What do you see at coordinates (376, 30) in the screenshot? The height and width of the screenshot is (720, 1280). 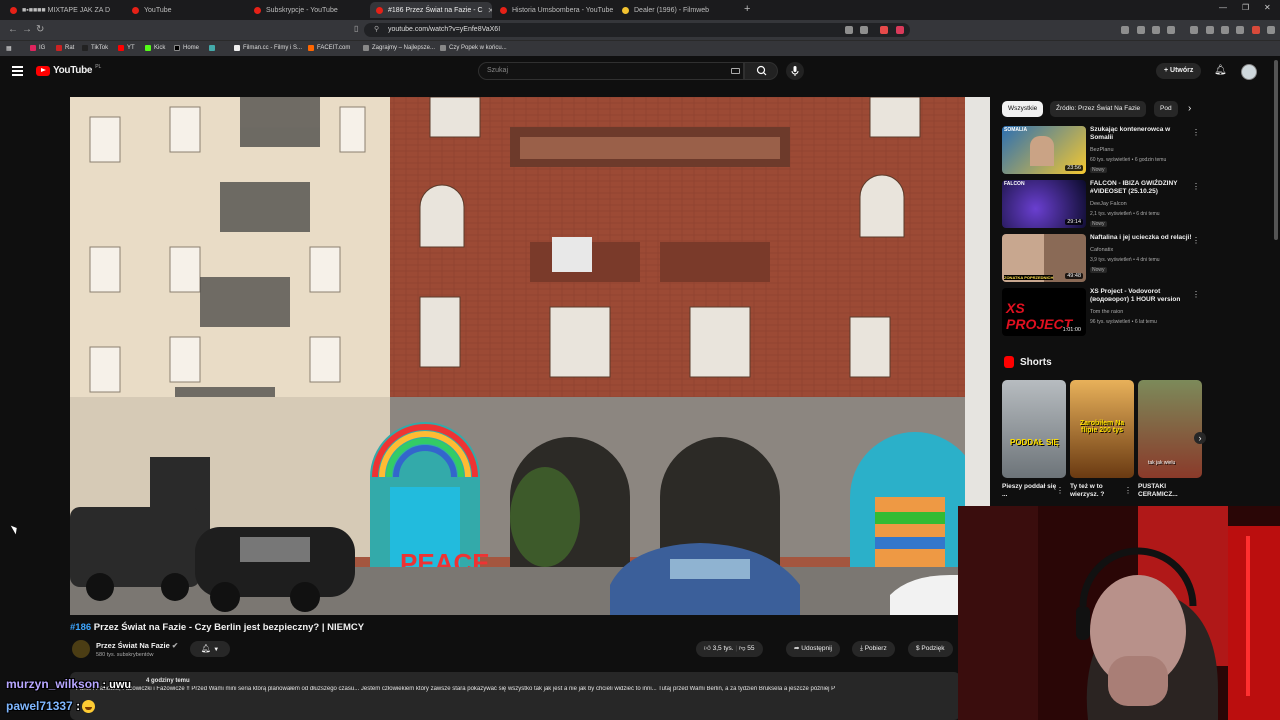 I see `site-info-icon: ⚲` at bounding box center [376, 30].